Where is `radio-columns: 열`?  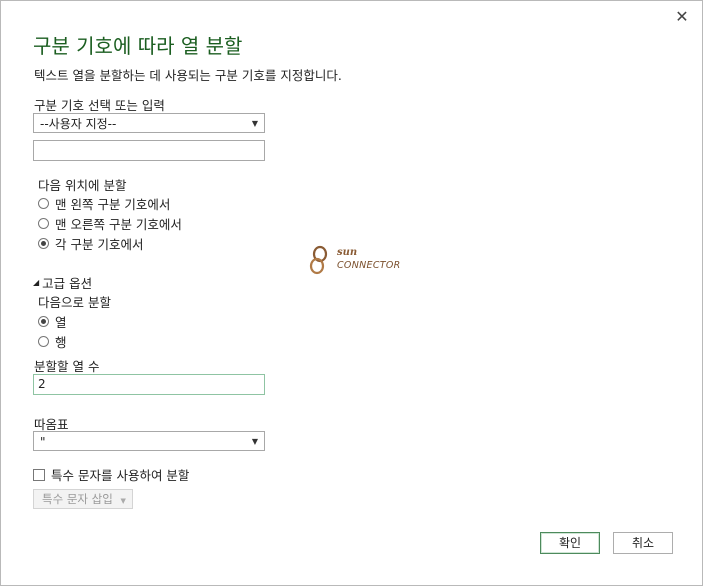 radio-columns: 열 is located at coordinates (52, 321).